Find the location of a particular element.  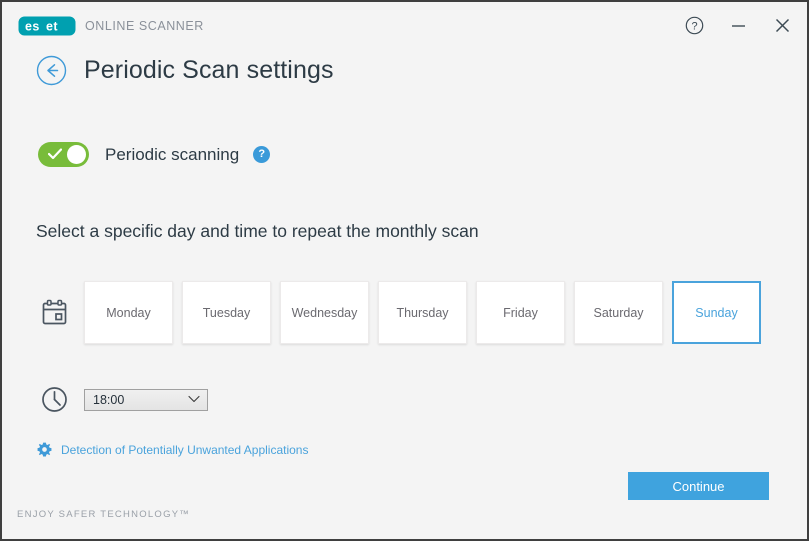

question-circle-icon: ? is located at coordinates (694, 25).